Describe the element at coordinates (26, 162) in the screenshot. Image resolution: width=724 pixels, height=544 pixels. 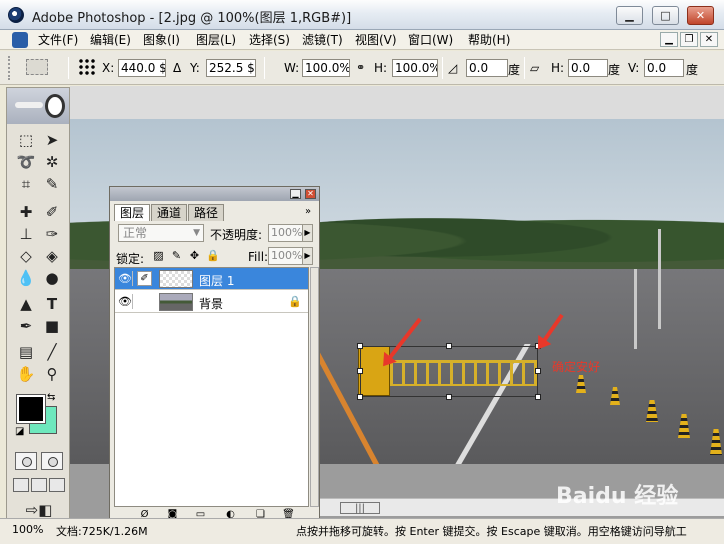
I see `lasso-tool-icon: ➰` at that location.